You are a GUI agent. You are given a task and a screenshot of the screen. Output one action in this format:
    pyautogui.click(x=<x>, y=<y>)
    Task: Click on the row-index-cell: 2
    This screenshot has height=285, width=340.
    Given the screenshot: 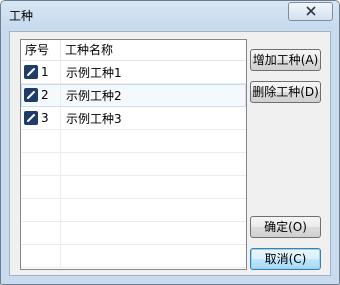 What is the action you would take?
    pyautogui.click(x=41, y=95)
    